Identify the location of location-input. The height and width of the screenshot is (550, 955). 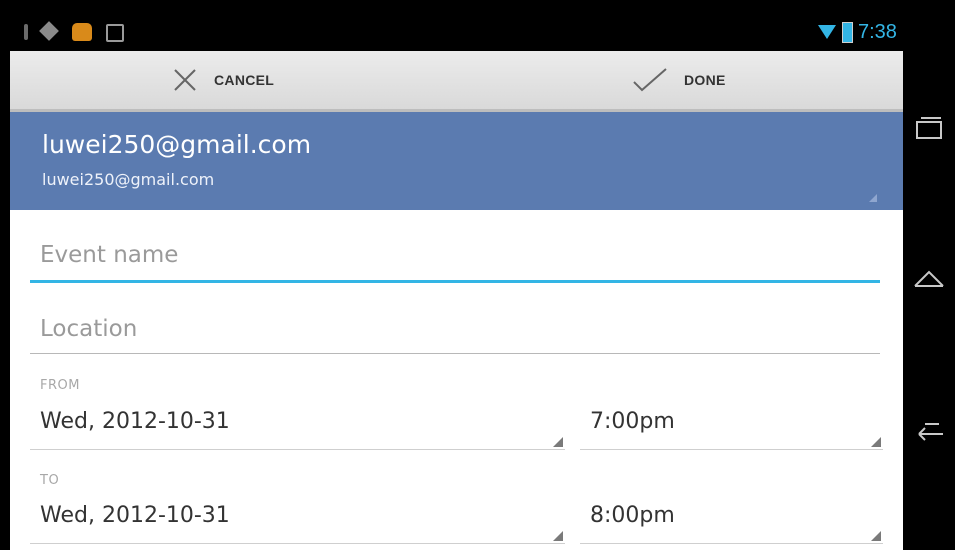
(460, 329).